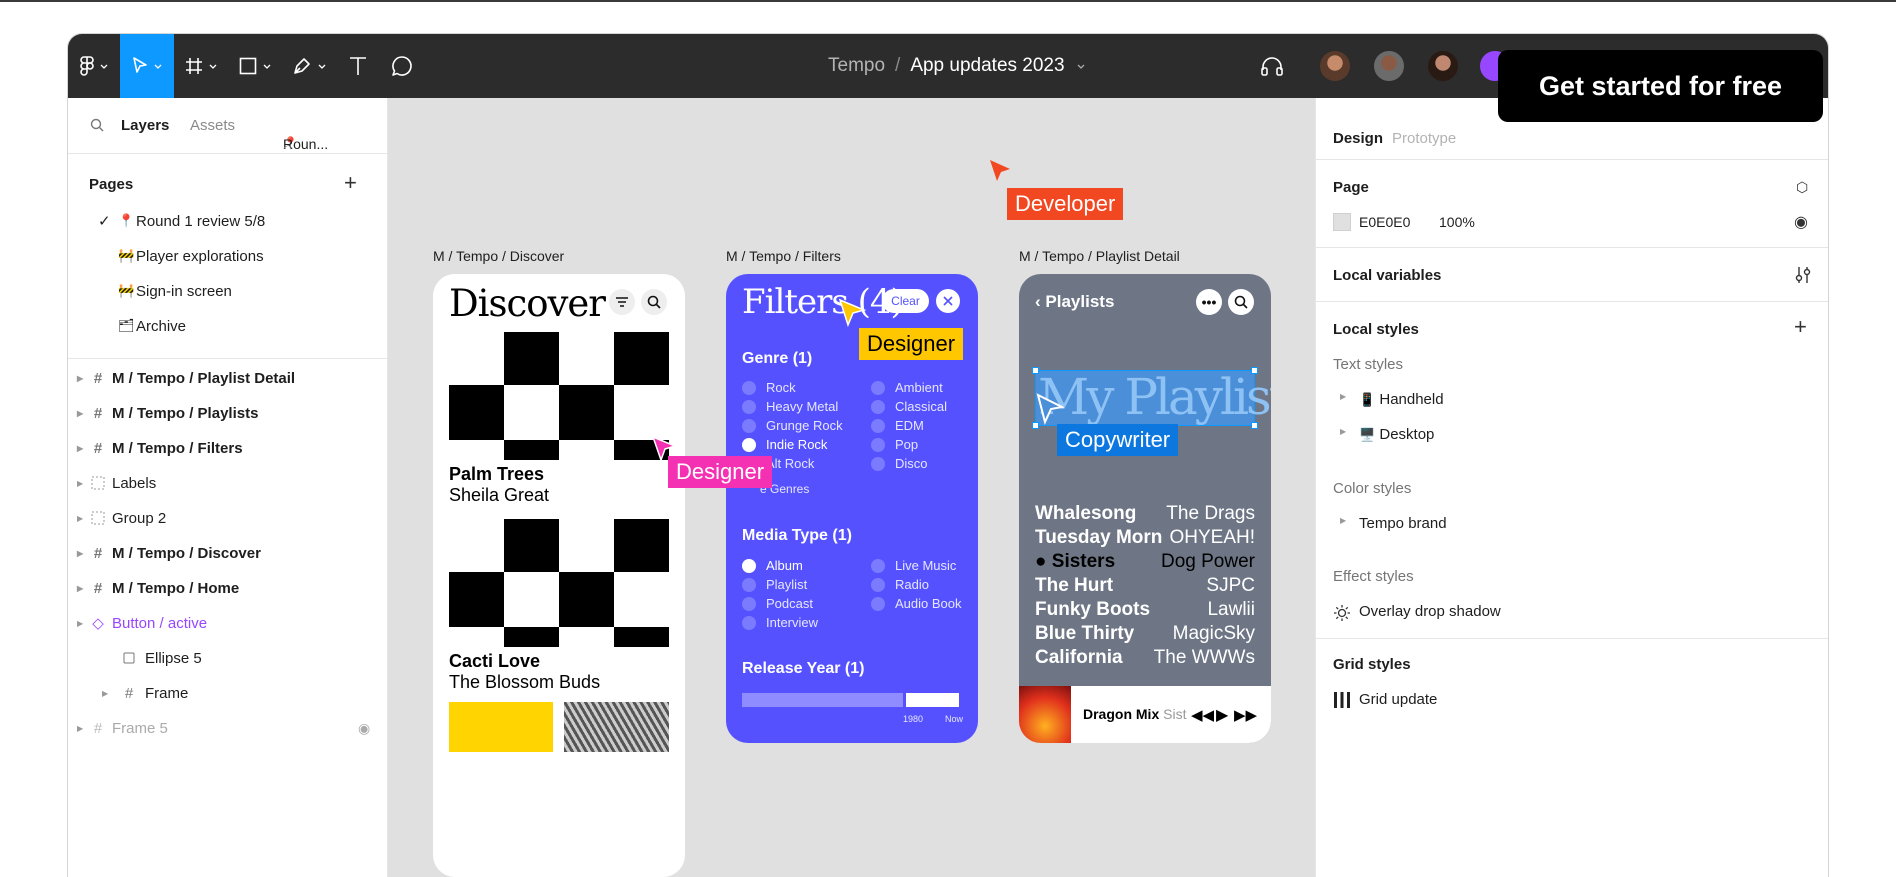 This screenshot has width=1896, height=877. Describe the element at coordinates (1660, 86) in the screenshot. I see `get-started-button: Get started for free` at that location.